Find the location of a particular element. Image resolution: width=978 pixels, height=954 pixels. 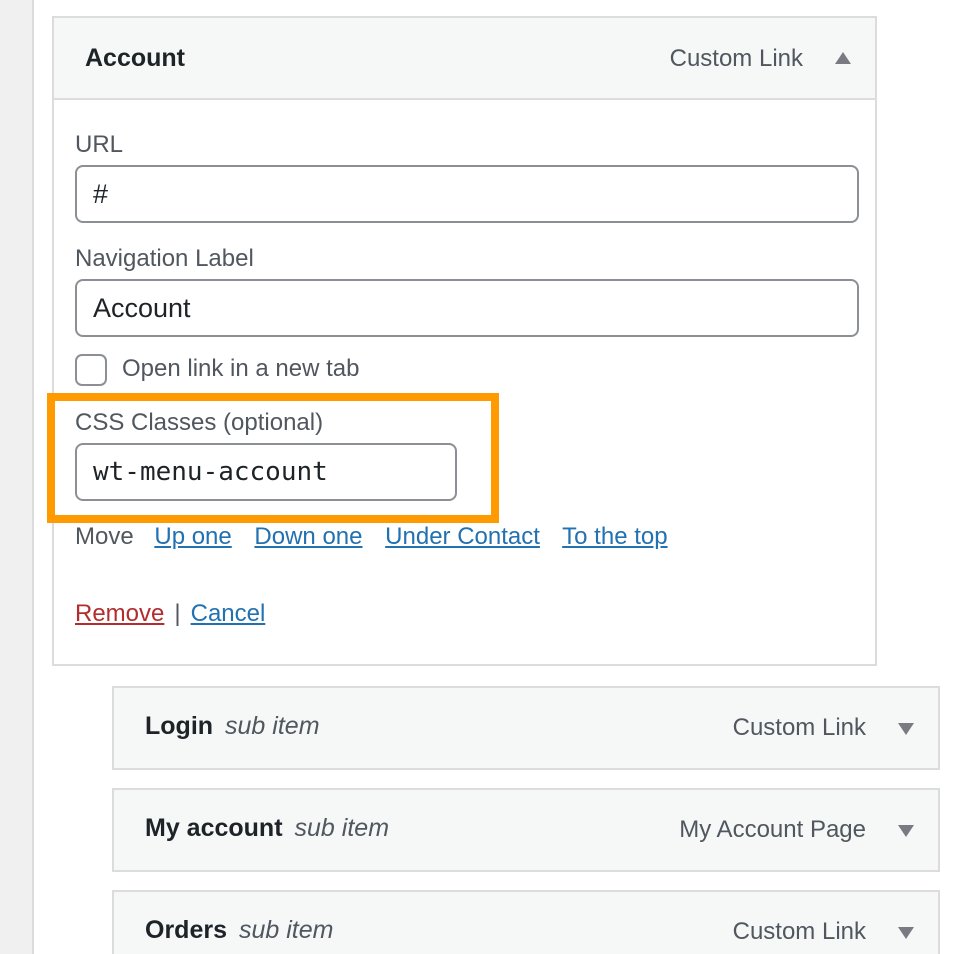

arrow-up-icon is located at coordinates (843, 58).